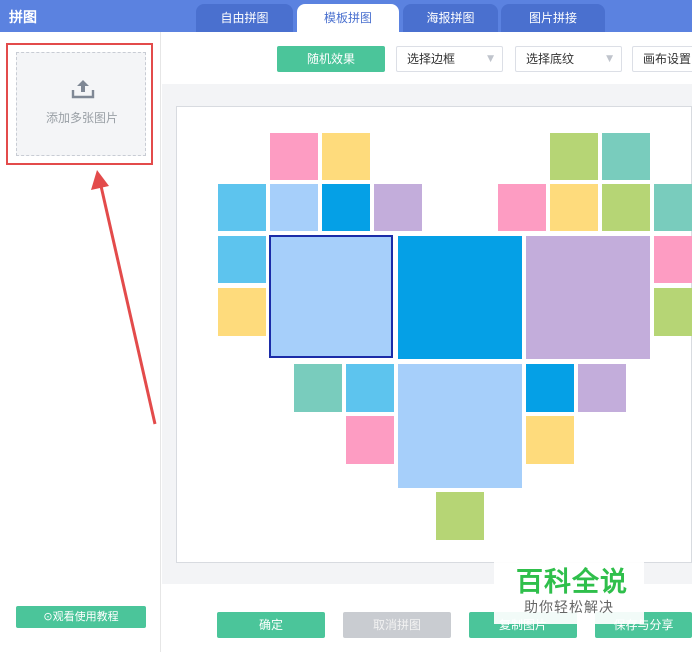 The width and height of the screenshot is (692, 652). I want to click on canvas-settings-button: 画布设置, so click(662, 59).